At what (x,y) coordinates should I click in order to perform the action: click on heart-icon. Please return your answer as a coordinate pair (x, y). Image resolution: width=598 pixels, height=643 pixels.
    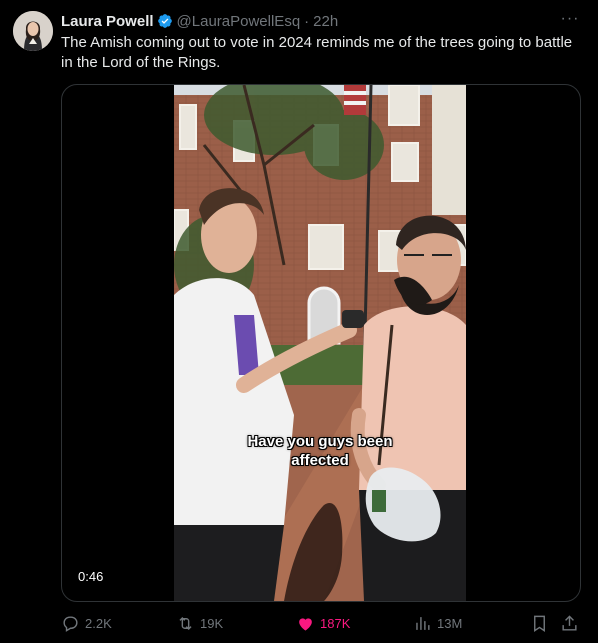
    Looking at the image, I should click on (305, 624).